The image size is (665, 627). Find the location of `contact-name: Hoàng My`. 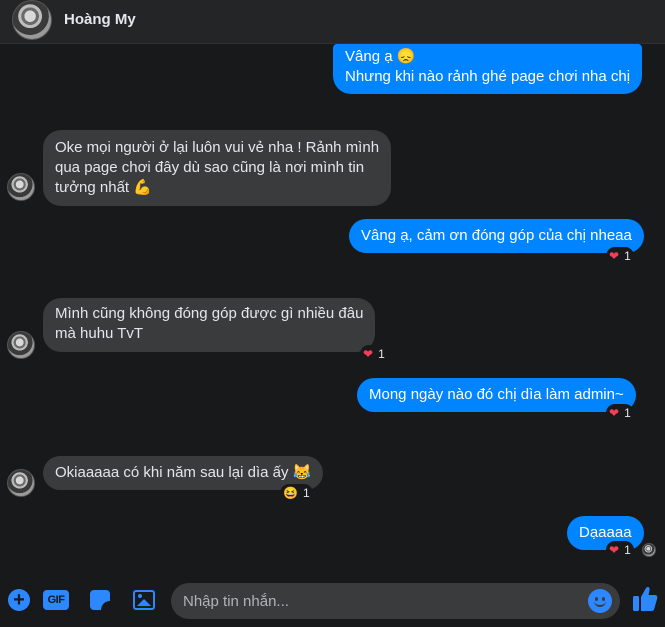

contact-name: Hoàng My is located at coordinates (100, 19).